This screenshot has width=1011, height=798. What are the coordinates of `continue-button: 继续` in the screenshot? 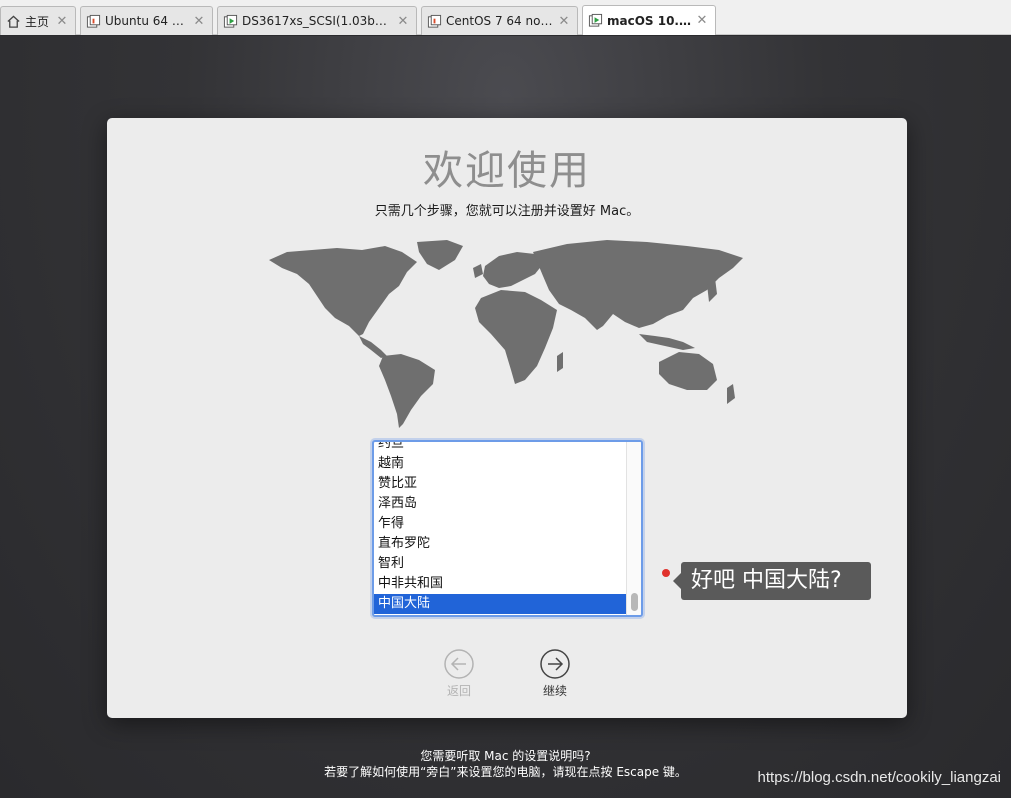 It's located at (555, 673).